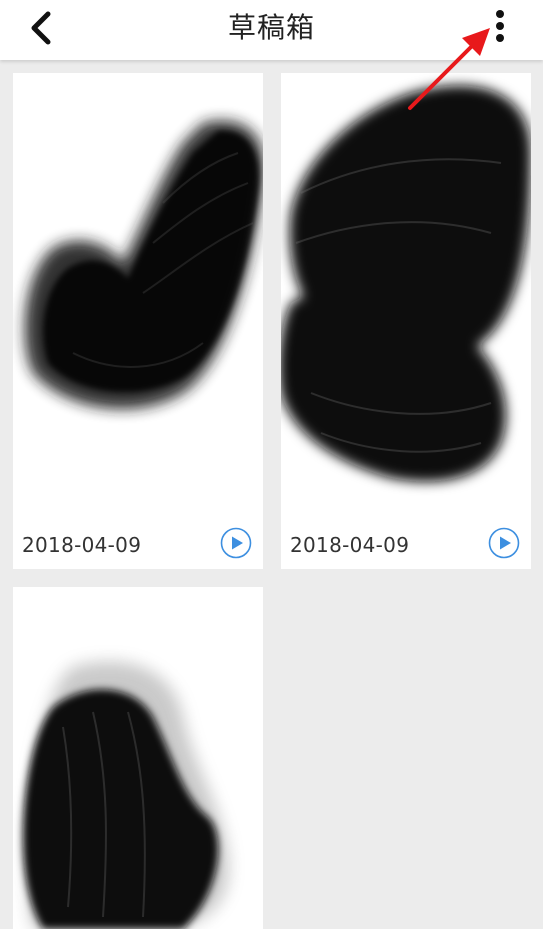  I want to click on more-options-button, so click(500, 26).